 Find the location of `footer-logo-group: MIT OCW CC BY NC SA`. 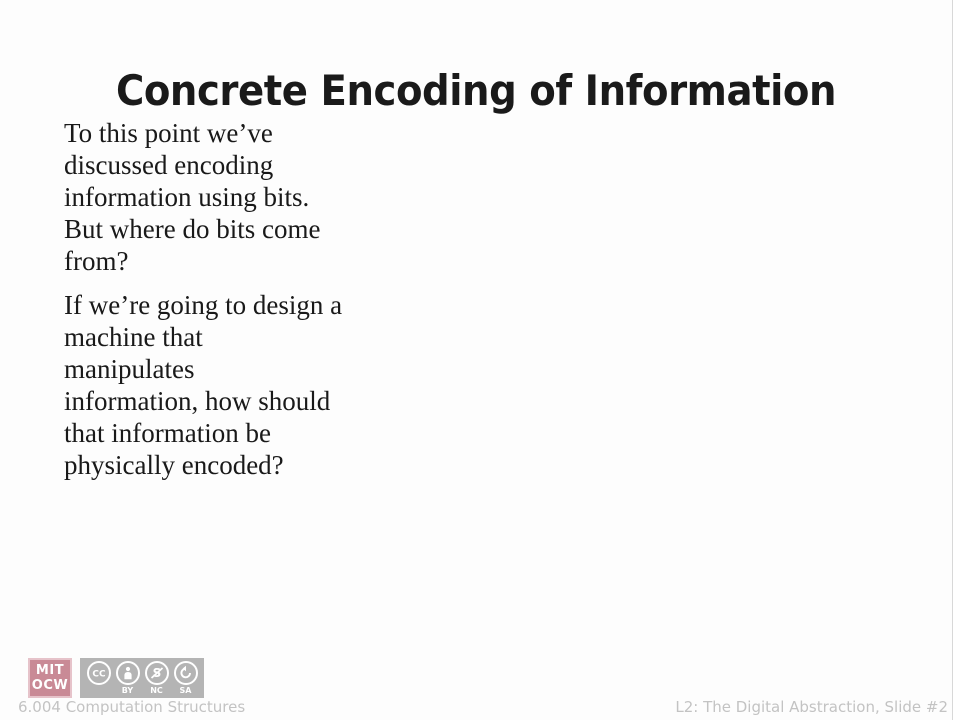

footer-logo-group: MIT OCW CC BY NC SA is located at coordinates (116, 678).